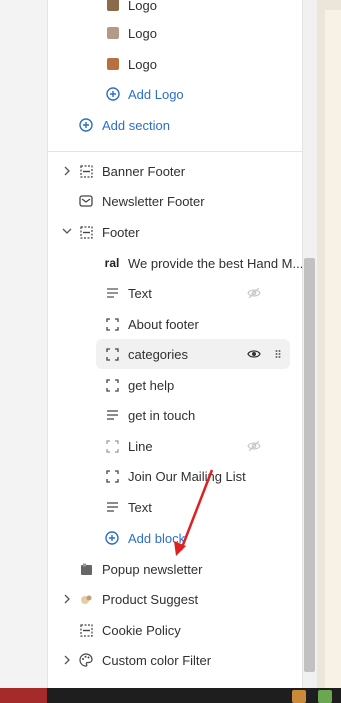 The width and height of the screenshot is (341, 703). Describe the element at coordinates (150, 599) in the screenshot. I see `section-label: Product Suggest` at that location.